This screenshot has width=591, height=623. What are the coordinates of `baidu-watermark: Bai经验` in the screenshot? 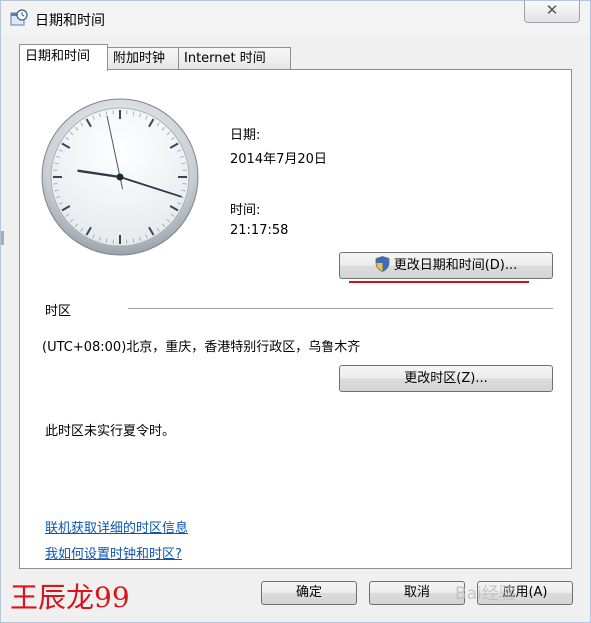 It's located at (485, 594).